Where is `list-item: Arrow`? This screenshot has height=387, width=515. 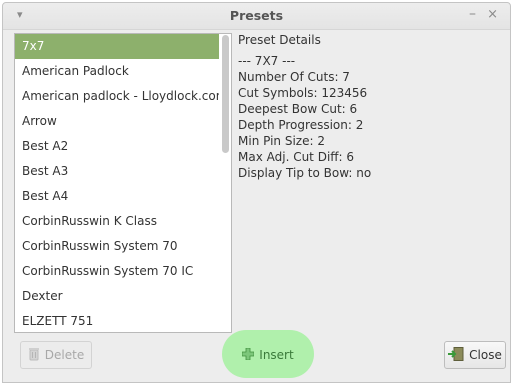 list-item: Arrow is located at coordinates (117, 121).